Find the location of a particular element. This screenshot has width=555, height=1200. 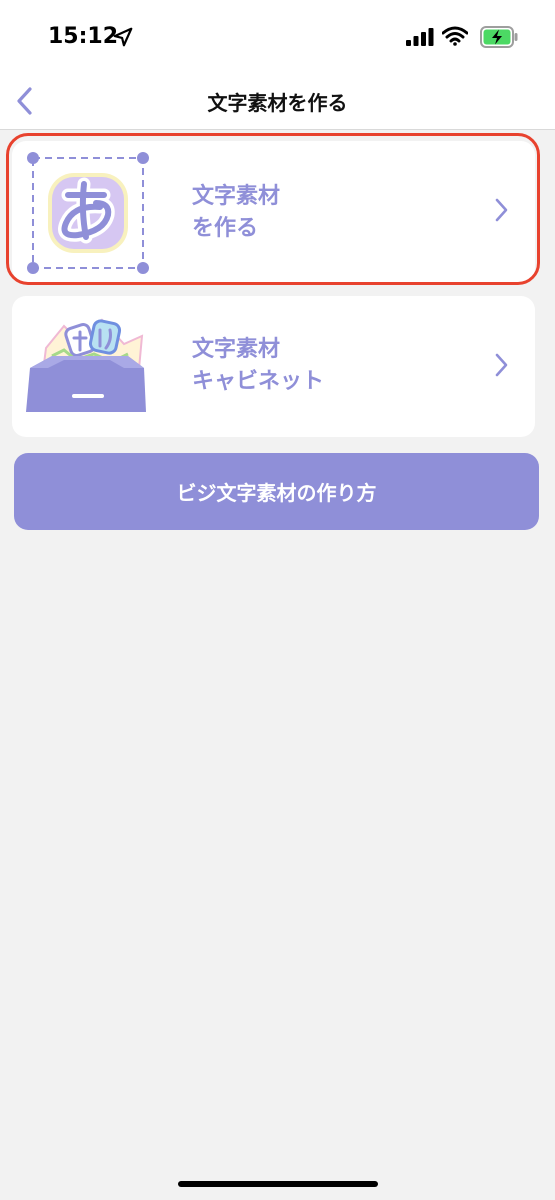

home-indicator is located at coordinates (278, 1184).